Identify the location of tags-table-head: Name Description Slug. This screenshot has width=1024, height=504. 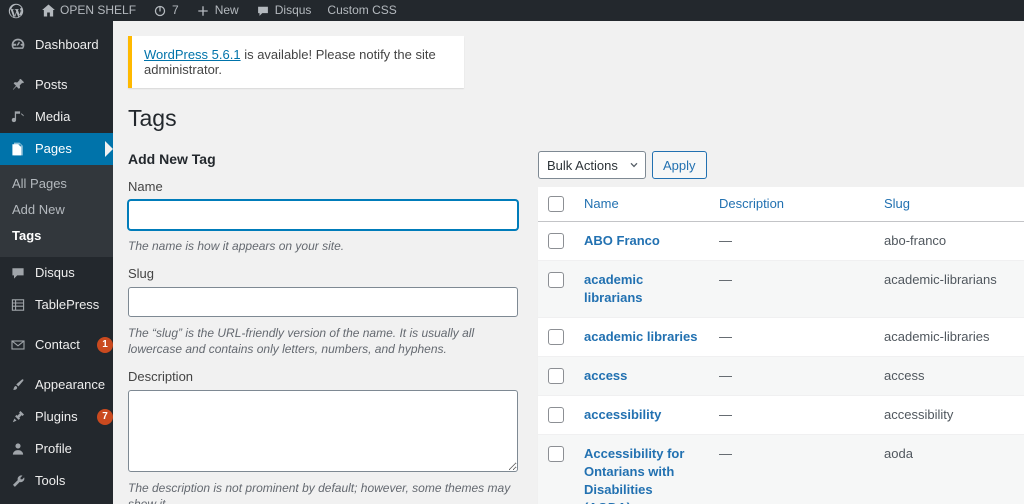
(781, 204).